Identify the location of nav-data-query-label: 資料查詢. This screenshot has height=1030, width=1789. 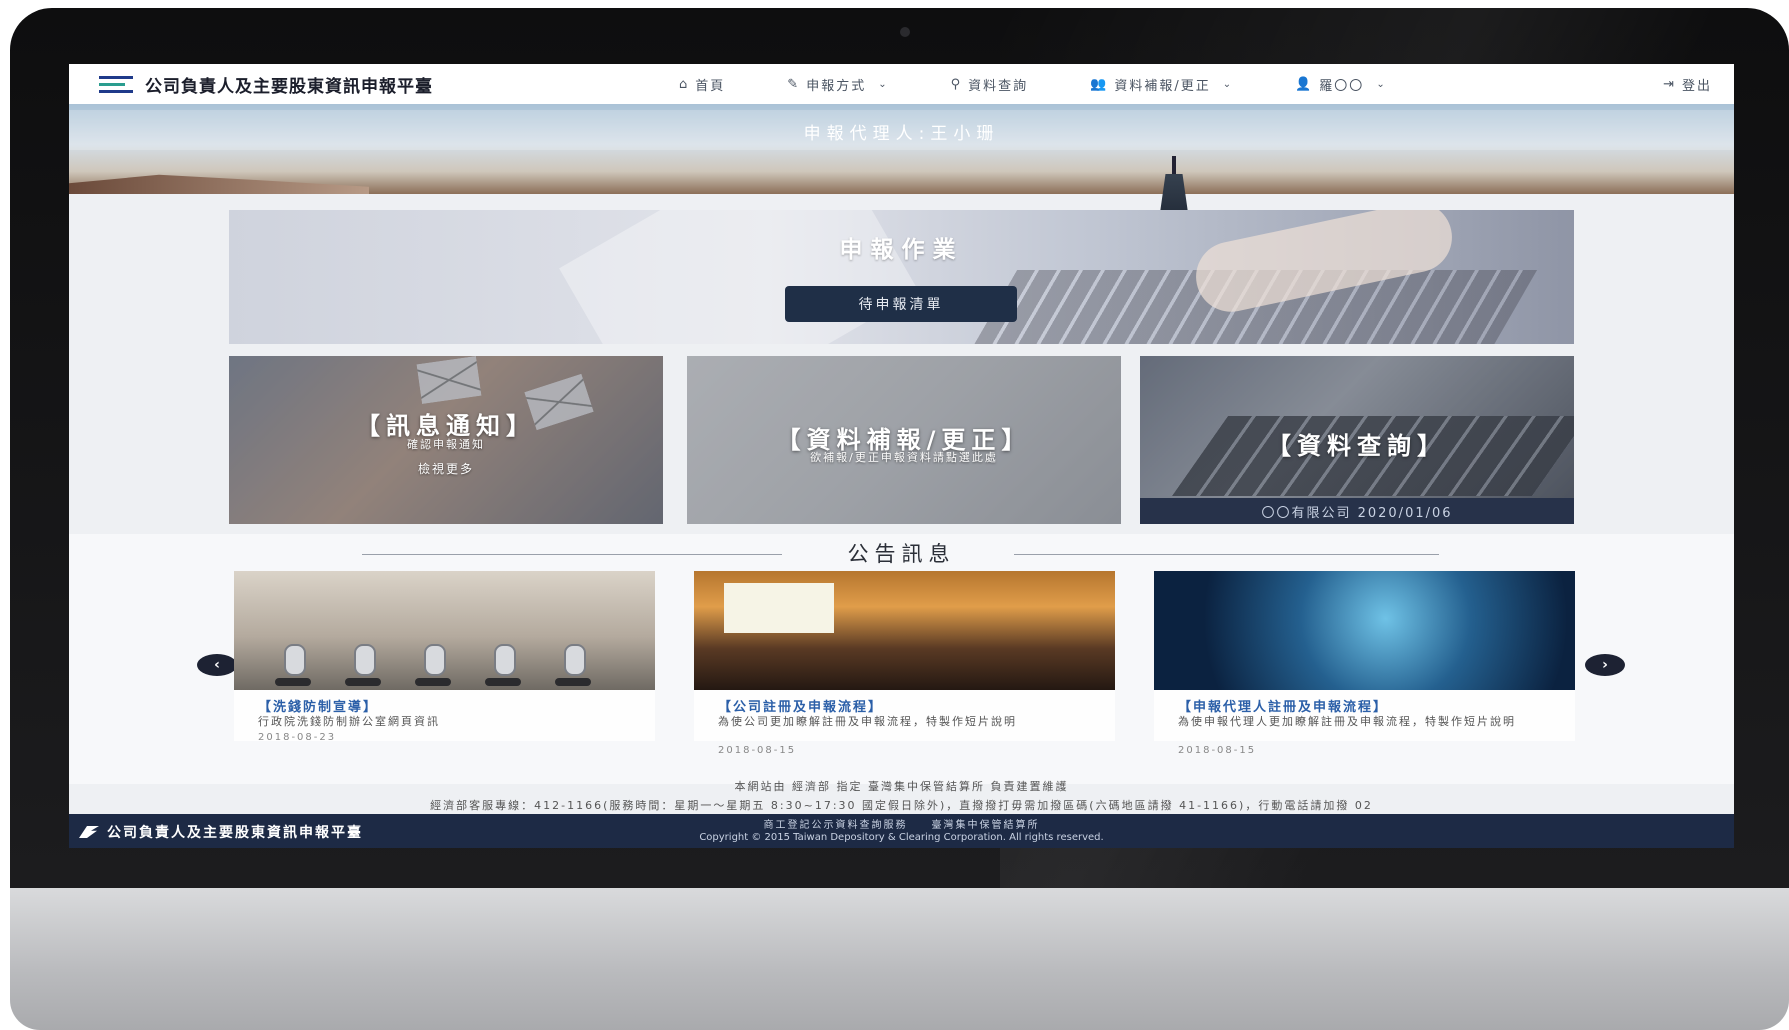
(998, 86).